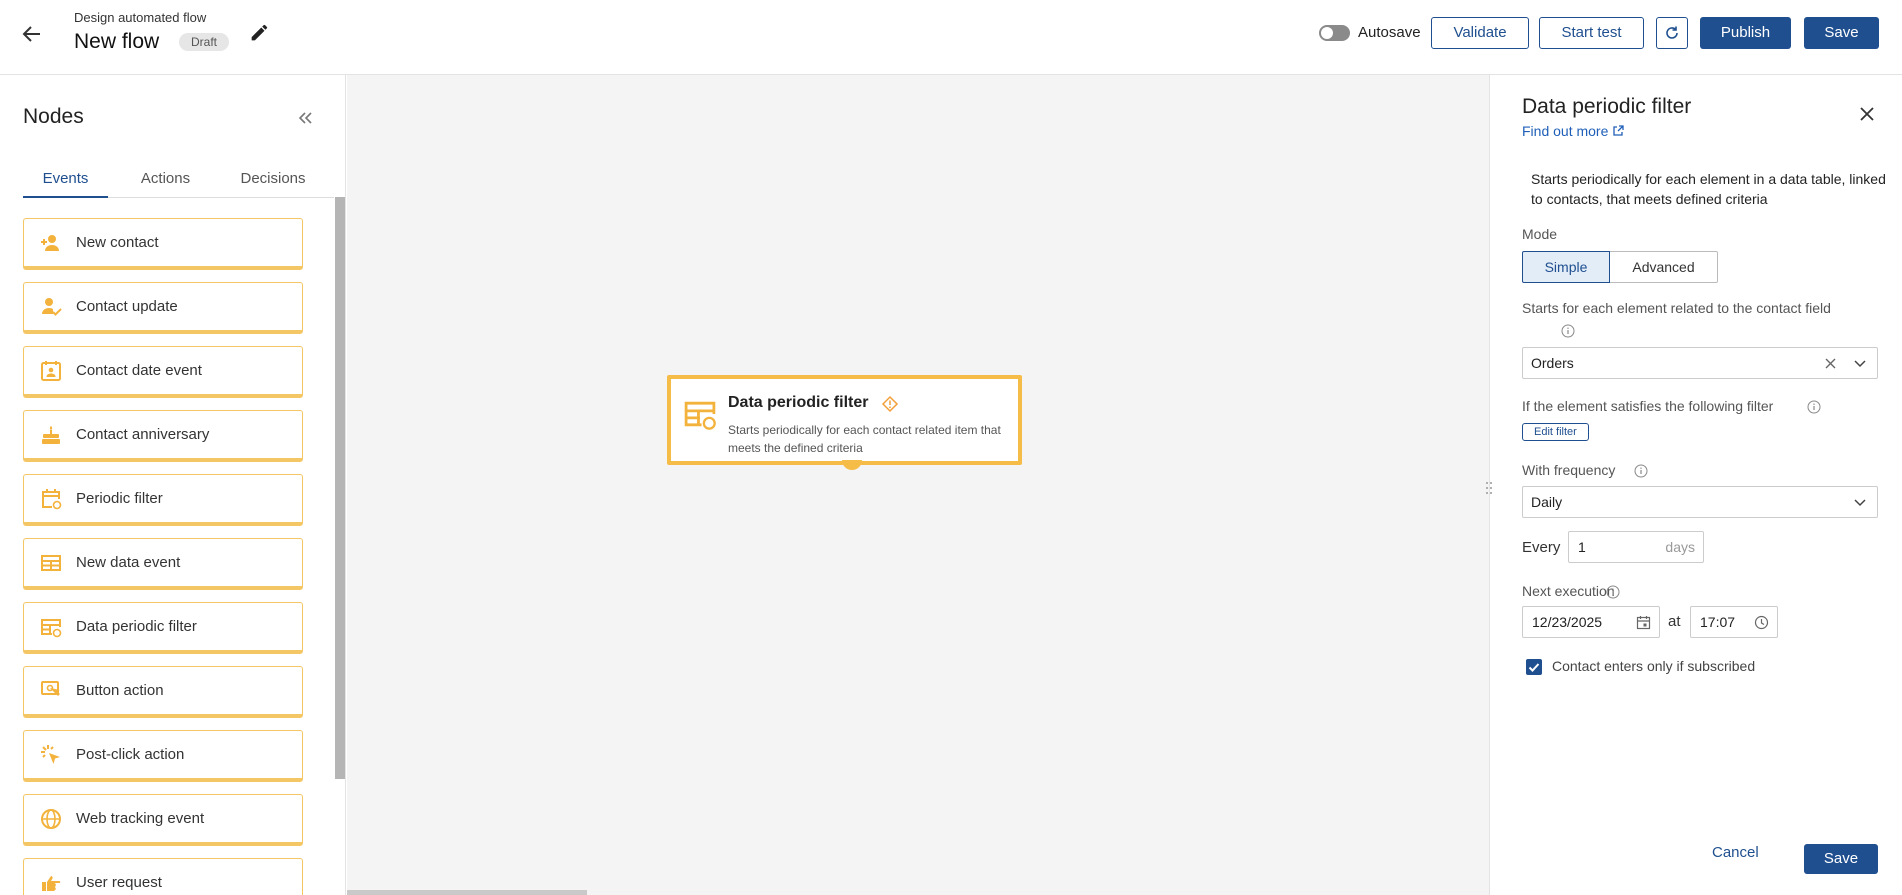  What do you see at coordinates (1489, 488) in the screenshot?
I see `resize-handle-icon` at bounding box center [1489, 488].